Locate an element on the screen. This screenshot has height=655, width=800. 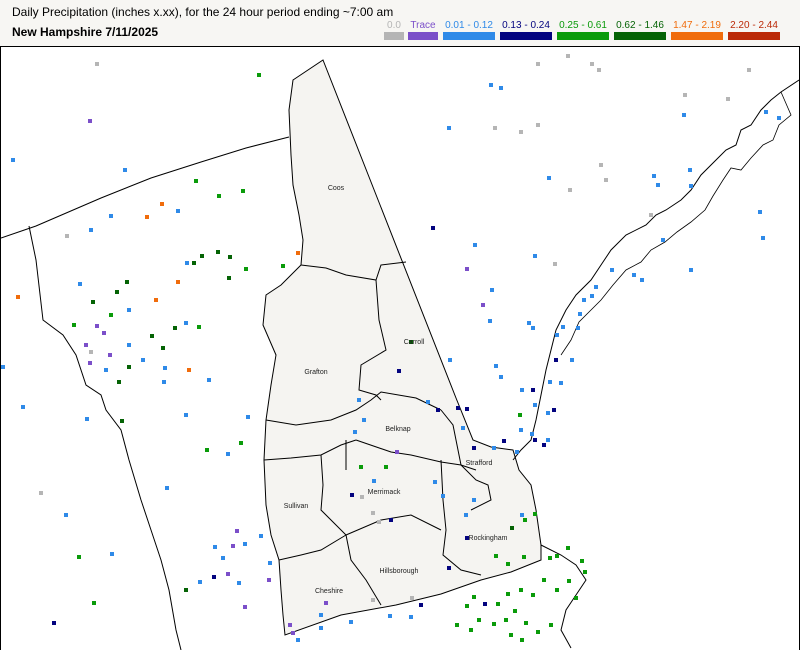
county-label: Carroll is located at coordinates (414, 342).